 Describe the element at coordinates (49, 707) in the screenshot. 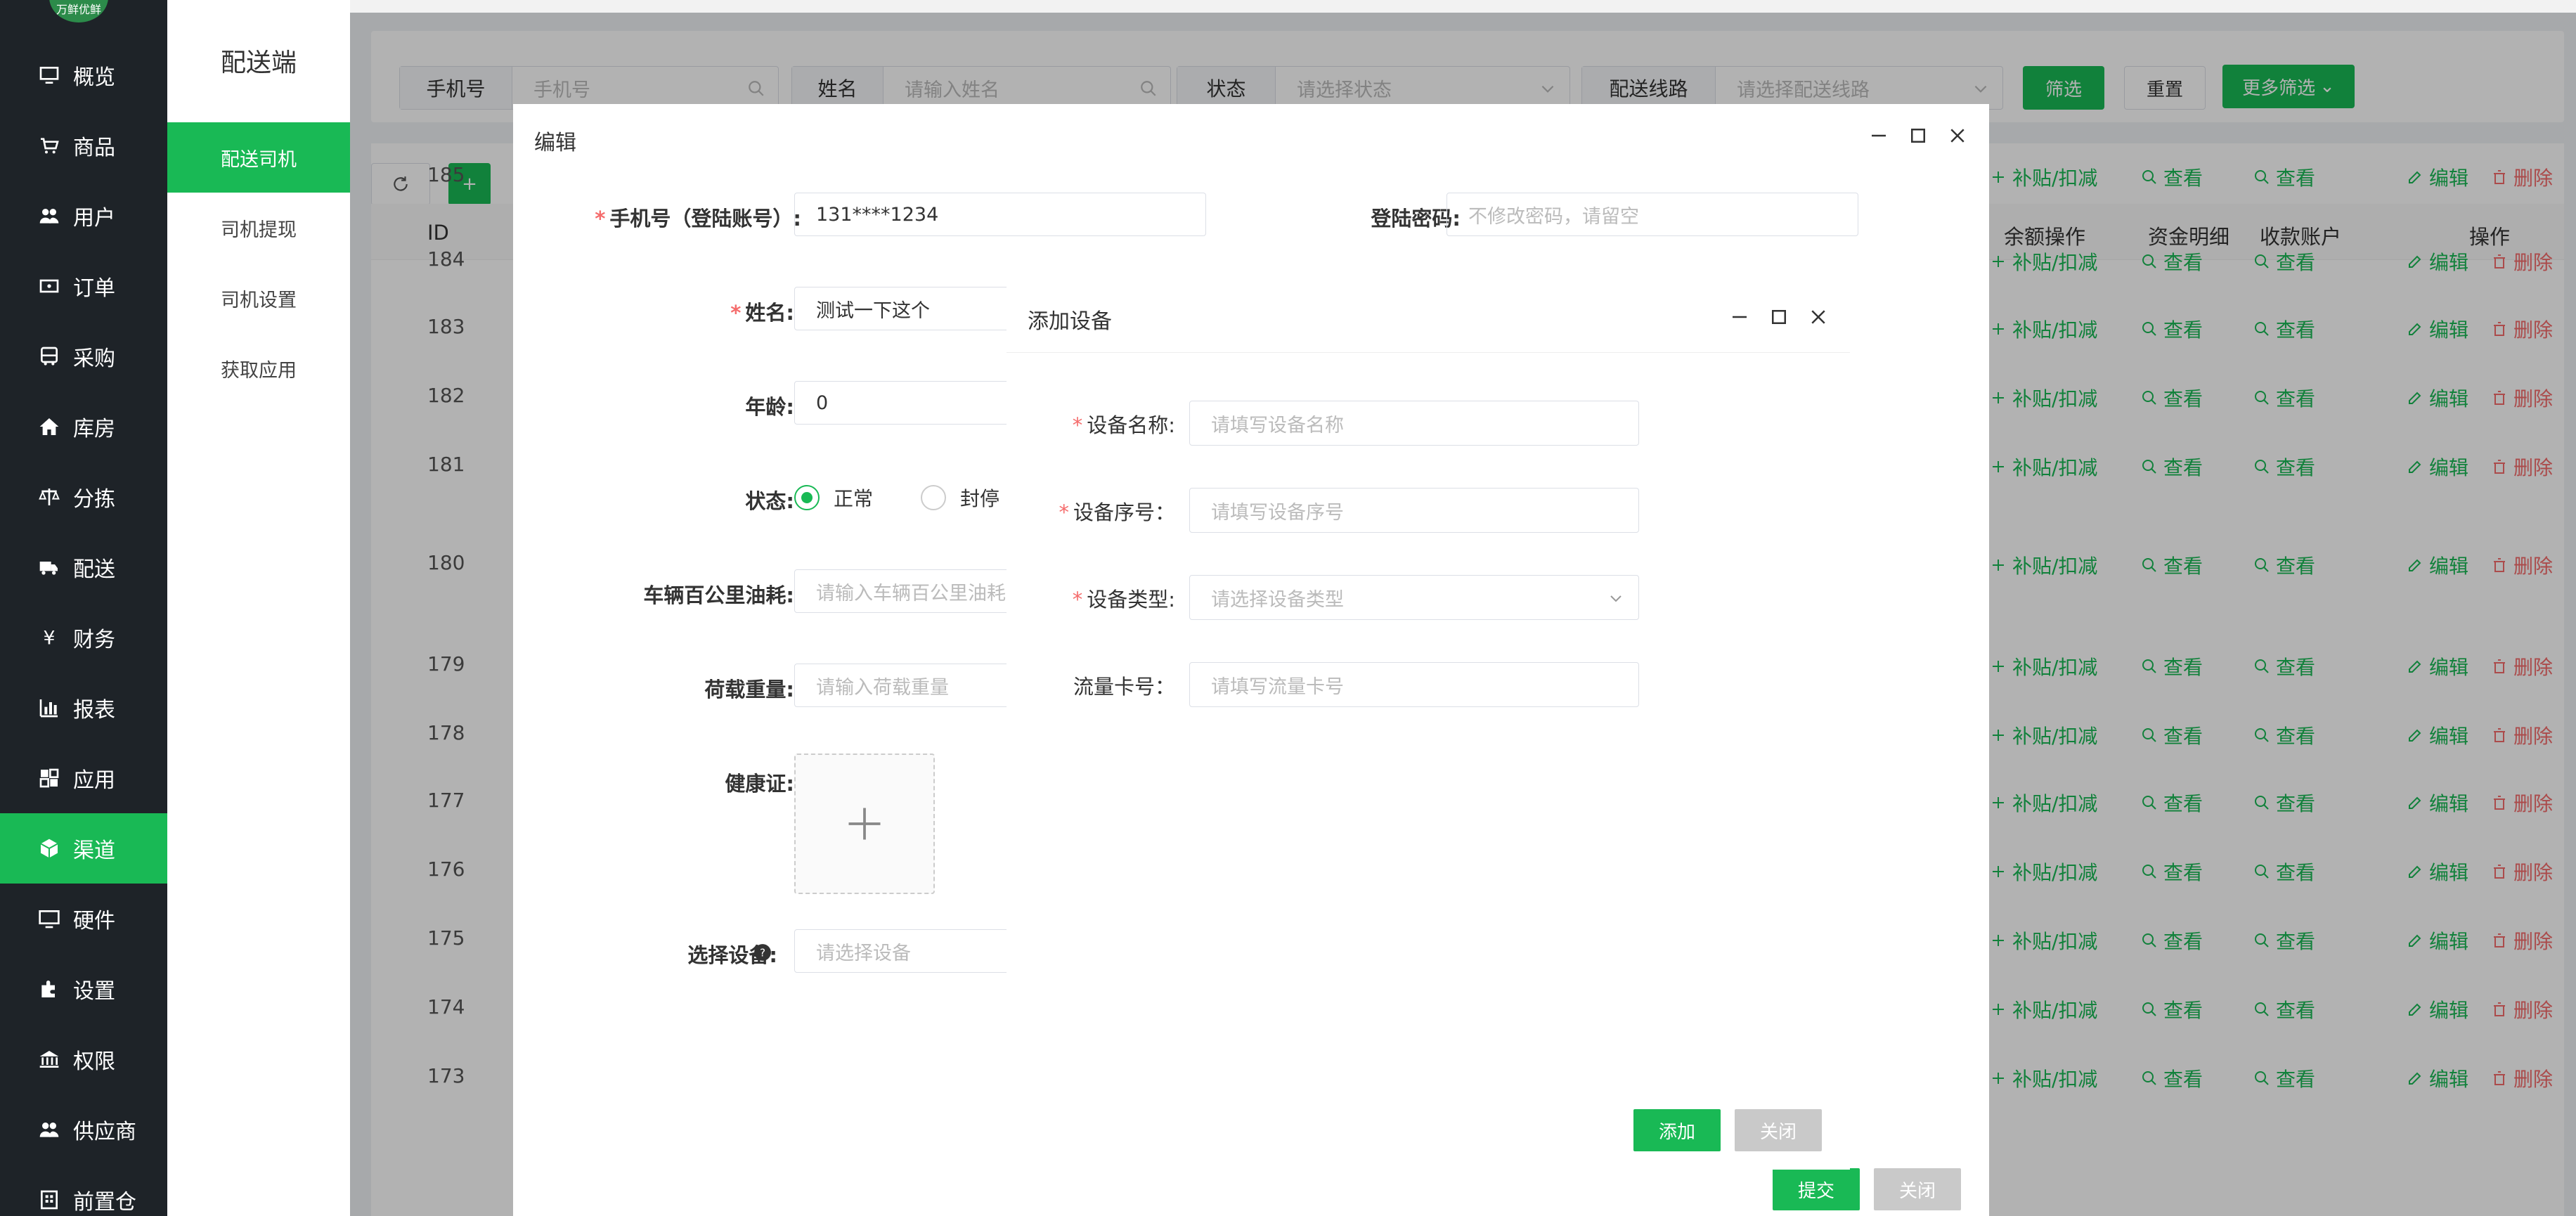

I see `bar-chart-icon` at that location.